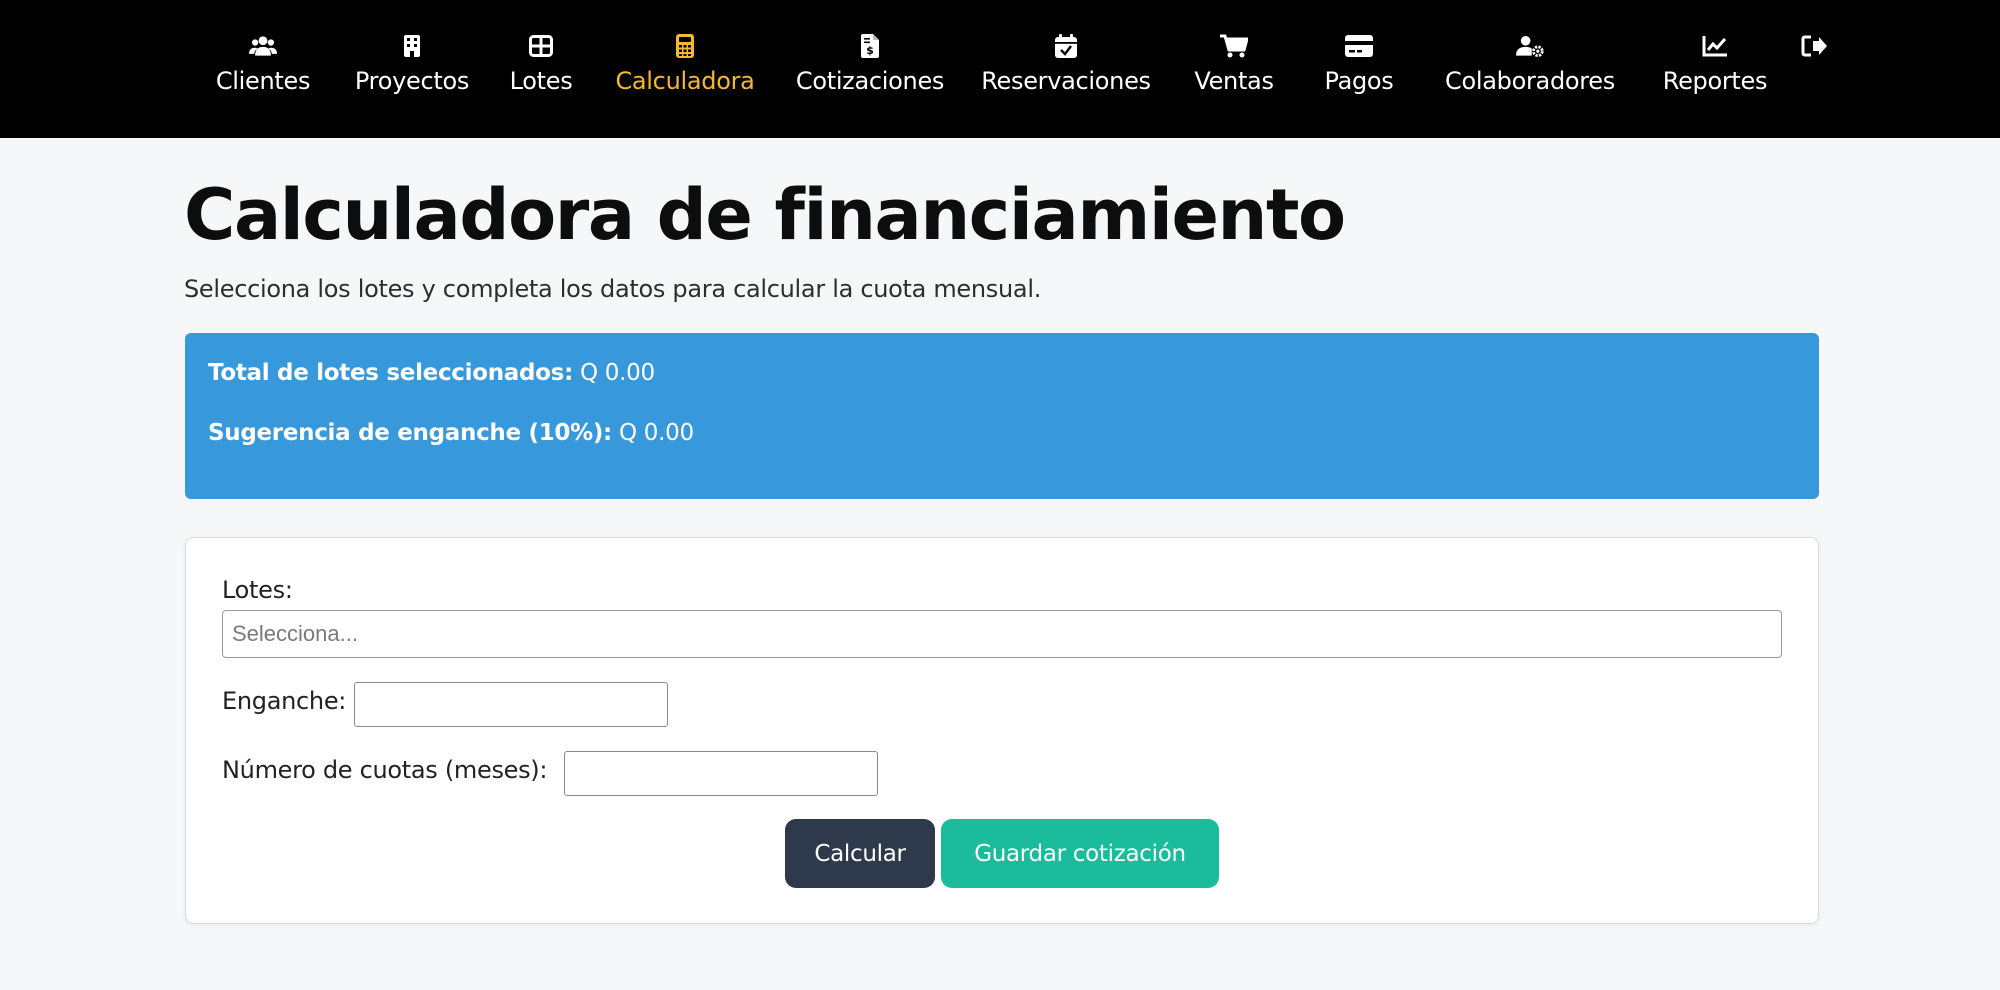  I want to click on logout-button, so click(1814, 69).